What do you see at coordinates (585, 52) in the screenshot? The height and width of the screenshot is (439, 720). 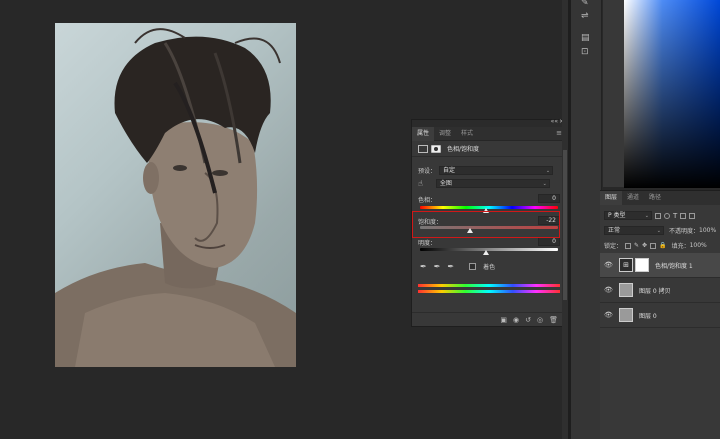 I see `crop-icon: ⊡` at bounding box center [585, 52].